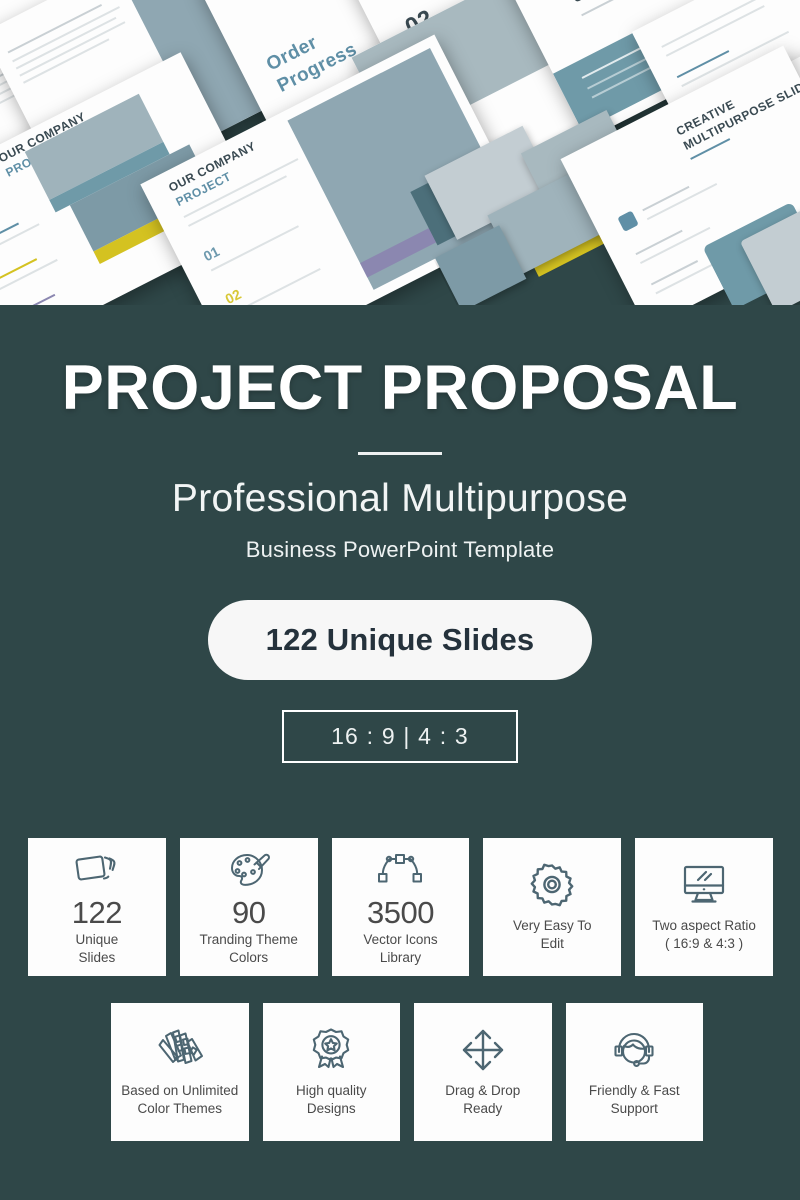 The image size is (800, 1200). I want to click on slides-stack-icon, so click(97, 870).